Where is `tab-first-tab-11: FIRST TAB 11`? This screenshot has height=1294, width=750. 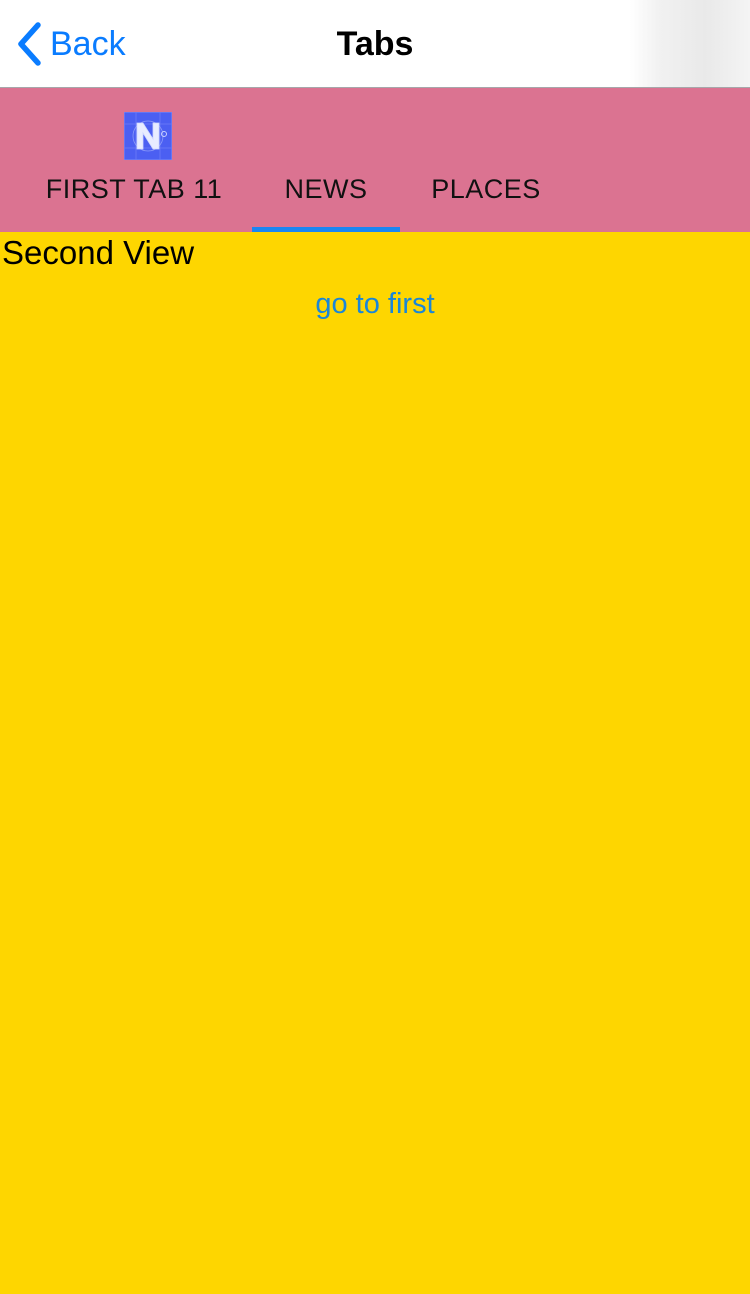
tab-first-tab-11: FIRST TAB 11 is located at coordinates (134, 160).